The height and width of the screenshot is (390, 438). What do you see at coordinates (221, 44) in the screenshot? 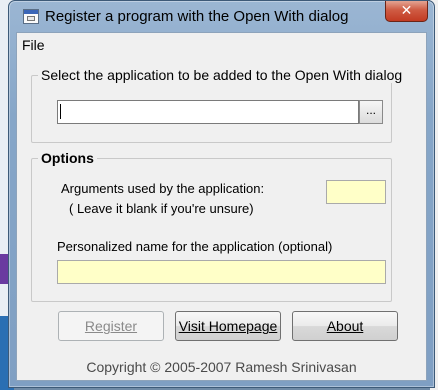
I see `menu-bar: File` at bounding box center [221, 44].